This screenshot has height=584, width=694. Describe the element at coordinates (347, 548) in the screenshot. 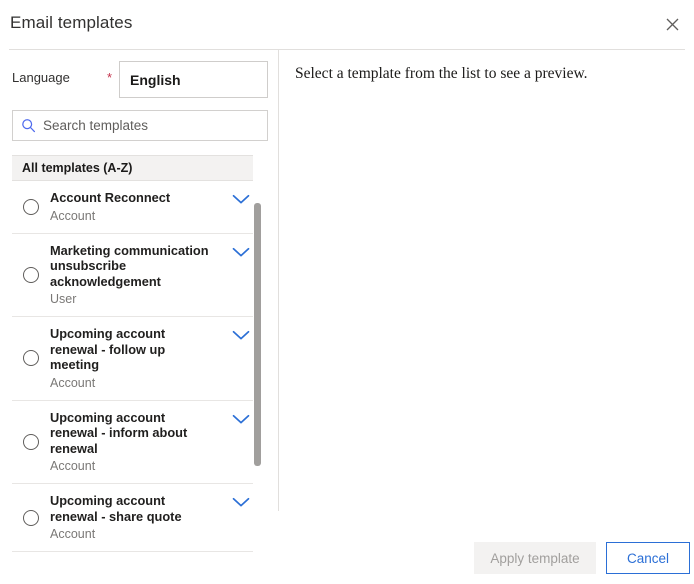

I see `dialog-footer: Apply template Cancel` at that location.